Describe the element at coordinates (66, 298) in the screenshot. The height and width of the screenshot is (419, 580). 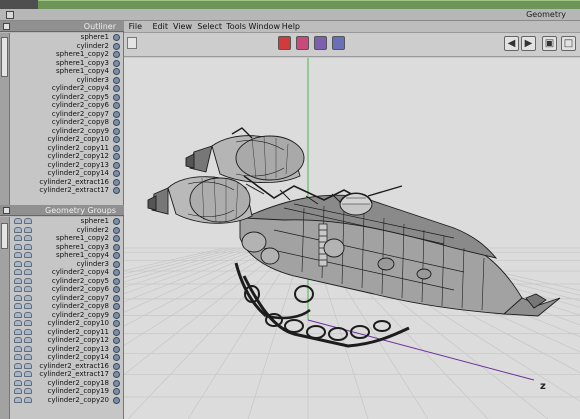
I see `list-item: cylinder2_copy7` at that location.